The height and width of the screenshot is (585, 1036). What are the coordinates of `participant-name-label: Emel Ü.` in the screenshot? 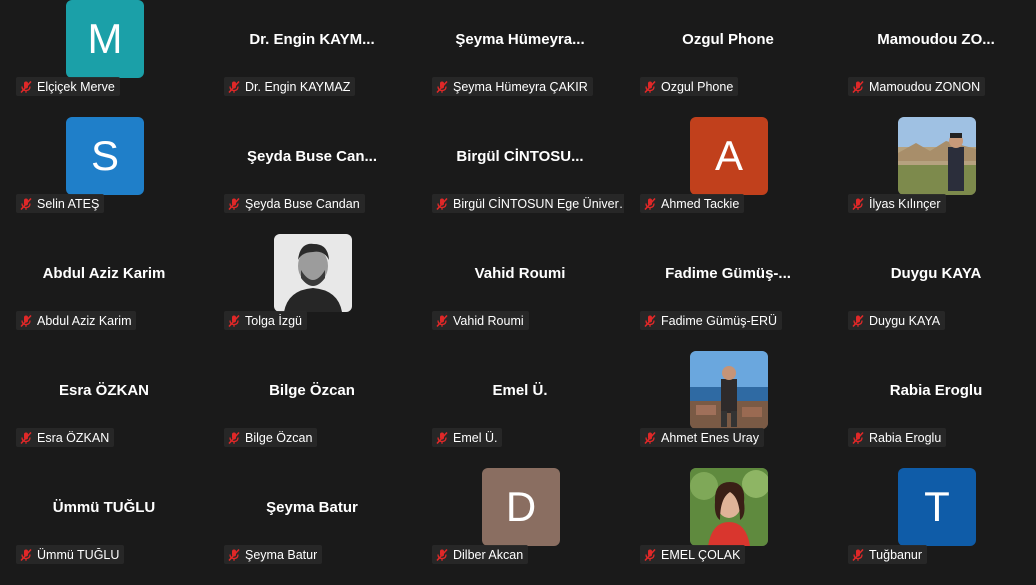 It's located at (467, 437).